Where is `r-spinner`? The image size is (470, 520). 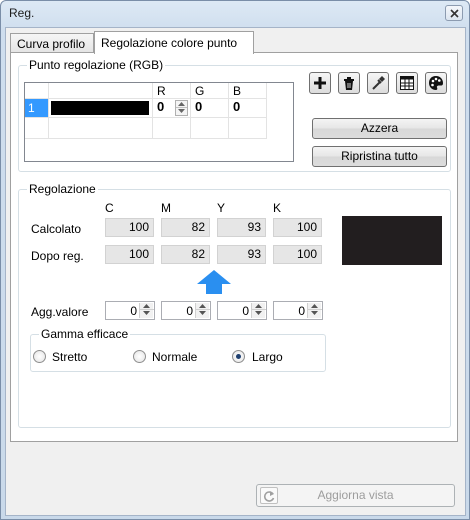 r-spinner is located at coordinates (181, 108).